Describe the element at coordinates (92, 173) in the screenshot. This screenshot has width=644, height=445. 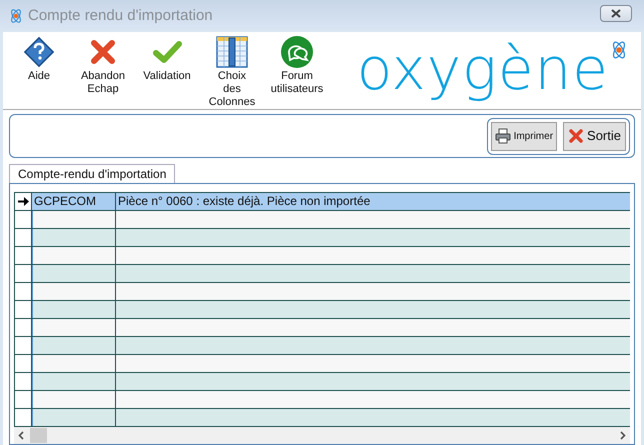
I see `tab: Compte-rendu d'importation` at that location.